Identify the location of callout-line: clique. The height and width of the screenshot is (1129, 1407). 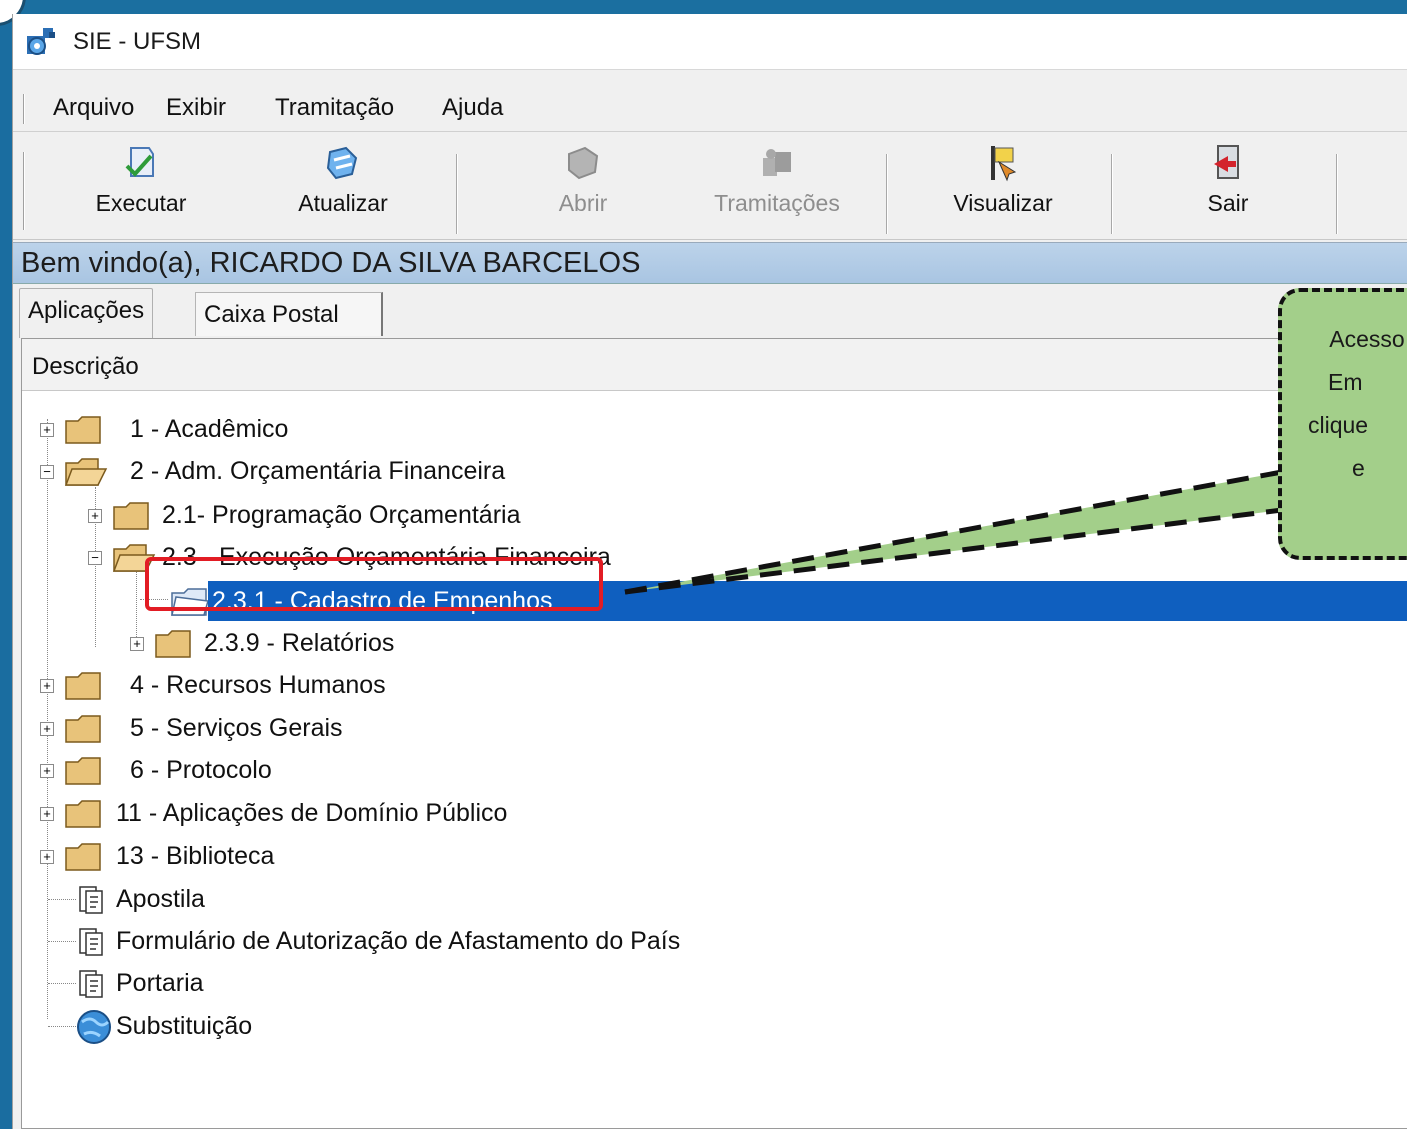
(1338, 425).